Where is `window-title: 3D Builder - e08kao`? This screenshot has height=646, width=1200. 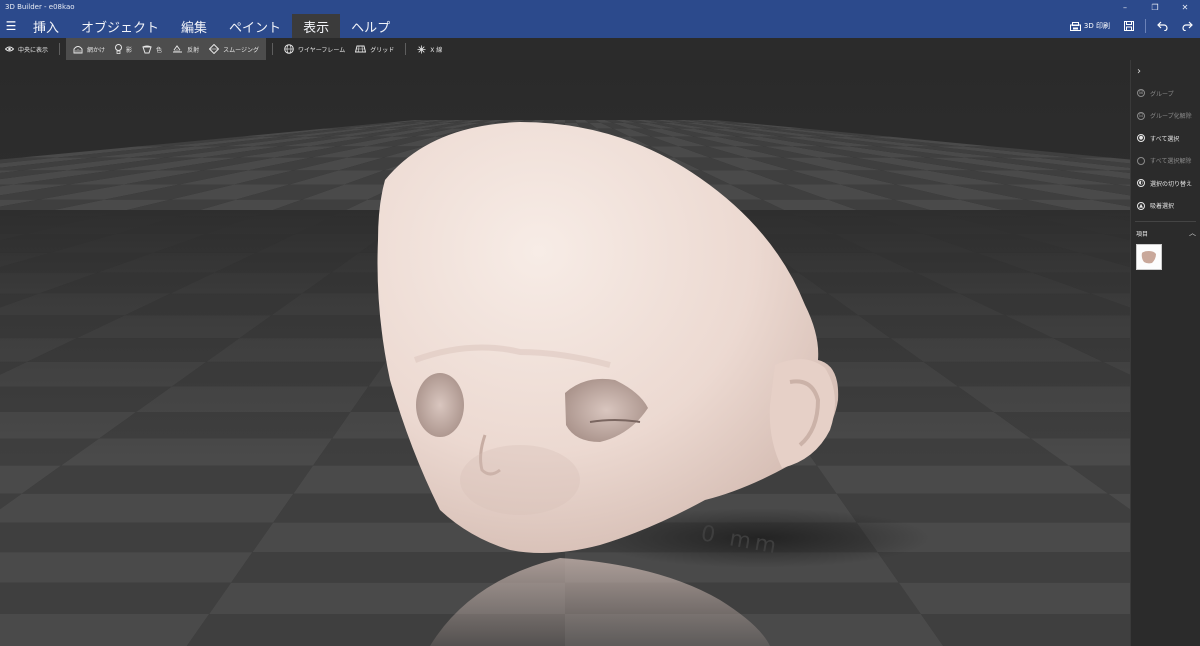 window-title: 3D Builder - e08kao is located at coordinates (40, 7).